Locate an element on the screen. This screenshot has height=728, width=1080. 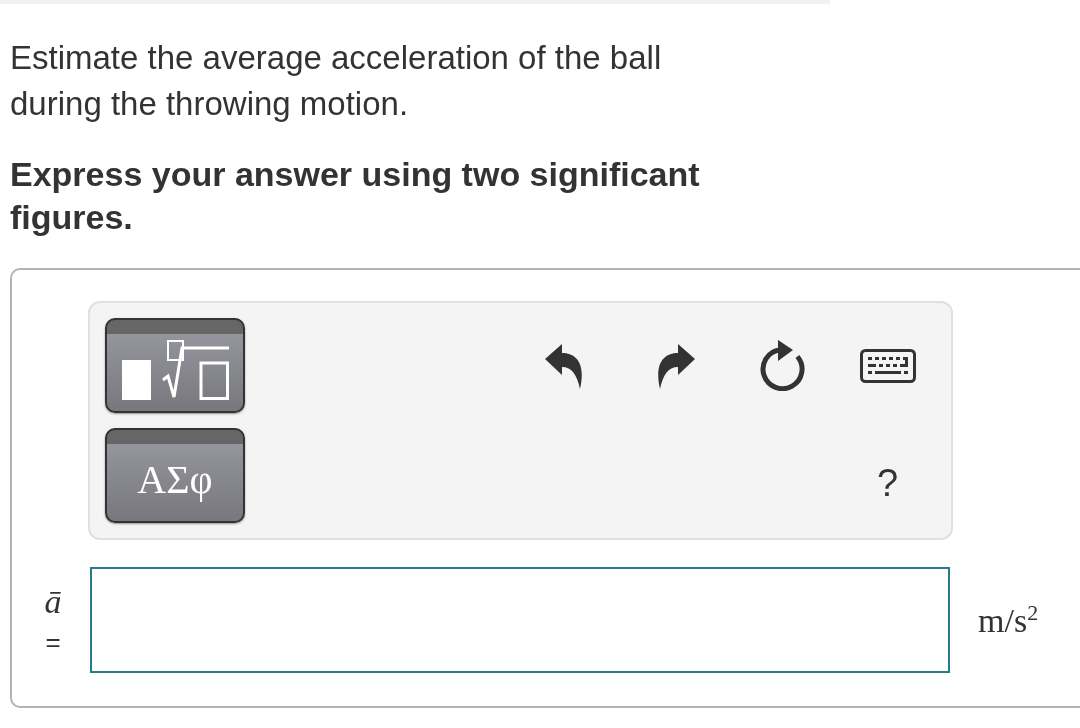
template-icon is located at coordinates (175, 369).